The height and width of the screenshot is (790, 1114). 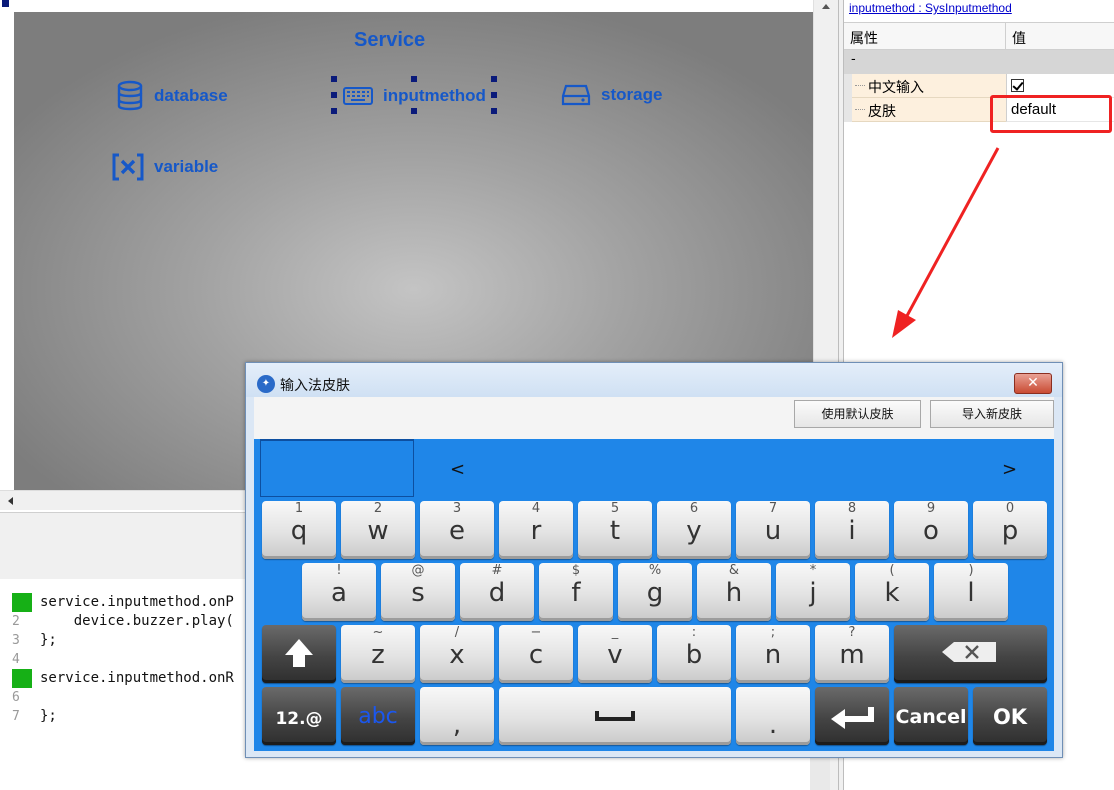 I want to click on space-bar-icon, so click(x=615, y=716).